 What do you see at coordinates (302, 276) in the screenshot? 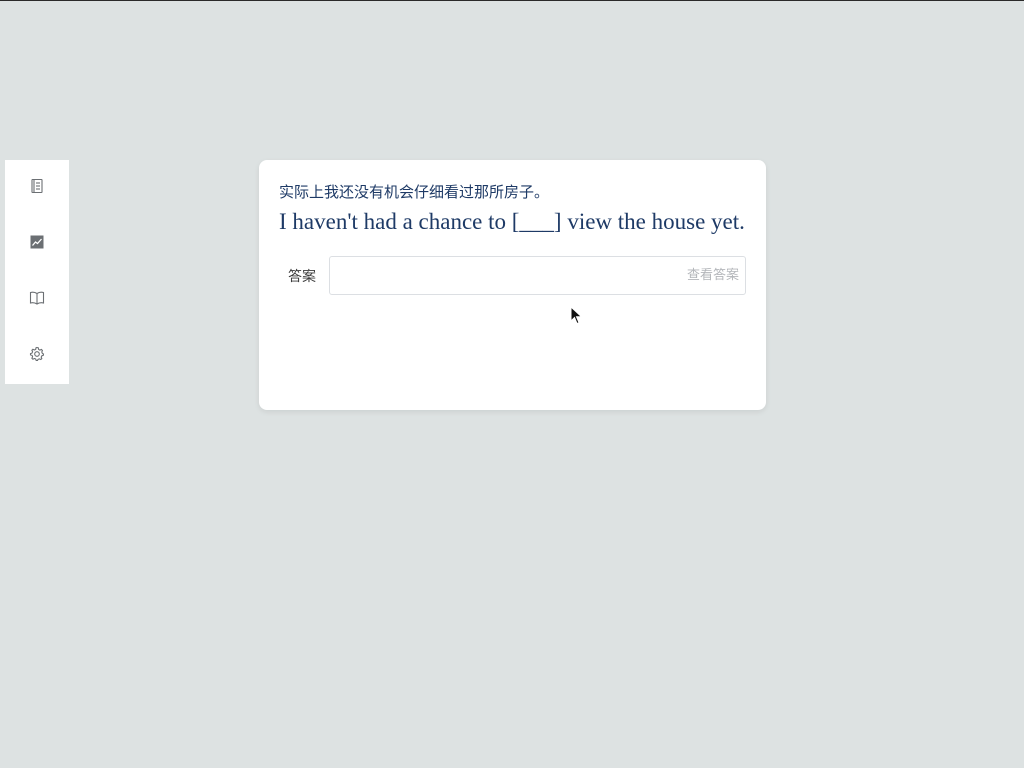
I see `answer-label: 答案` at bounding box center [302, 276].